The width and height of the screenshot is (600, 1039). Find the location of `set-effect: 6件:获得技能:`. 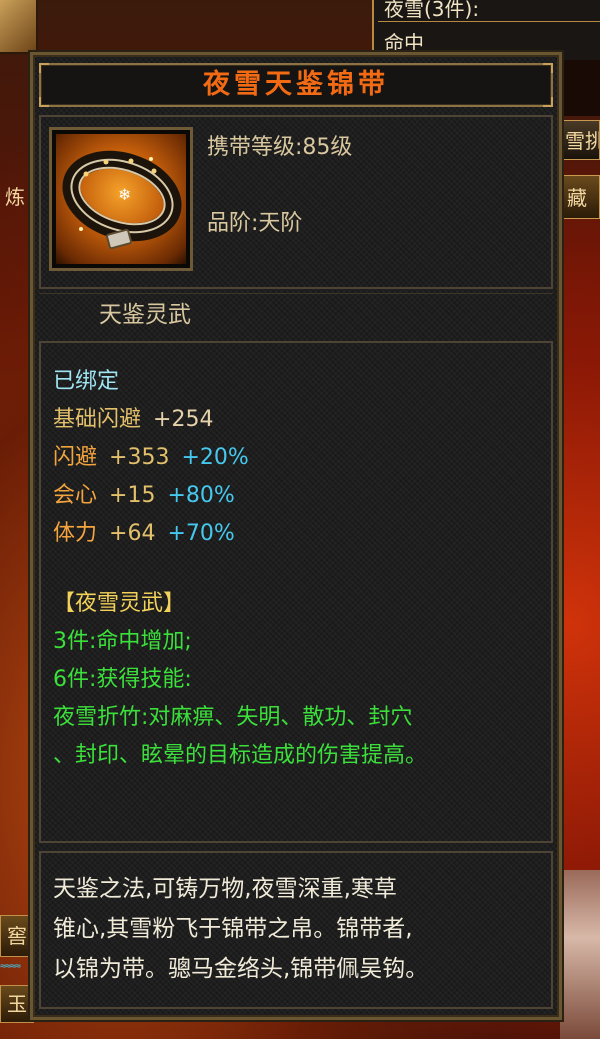

set-effect: 6件:获得技能: is located at coordinates (122, 679).